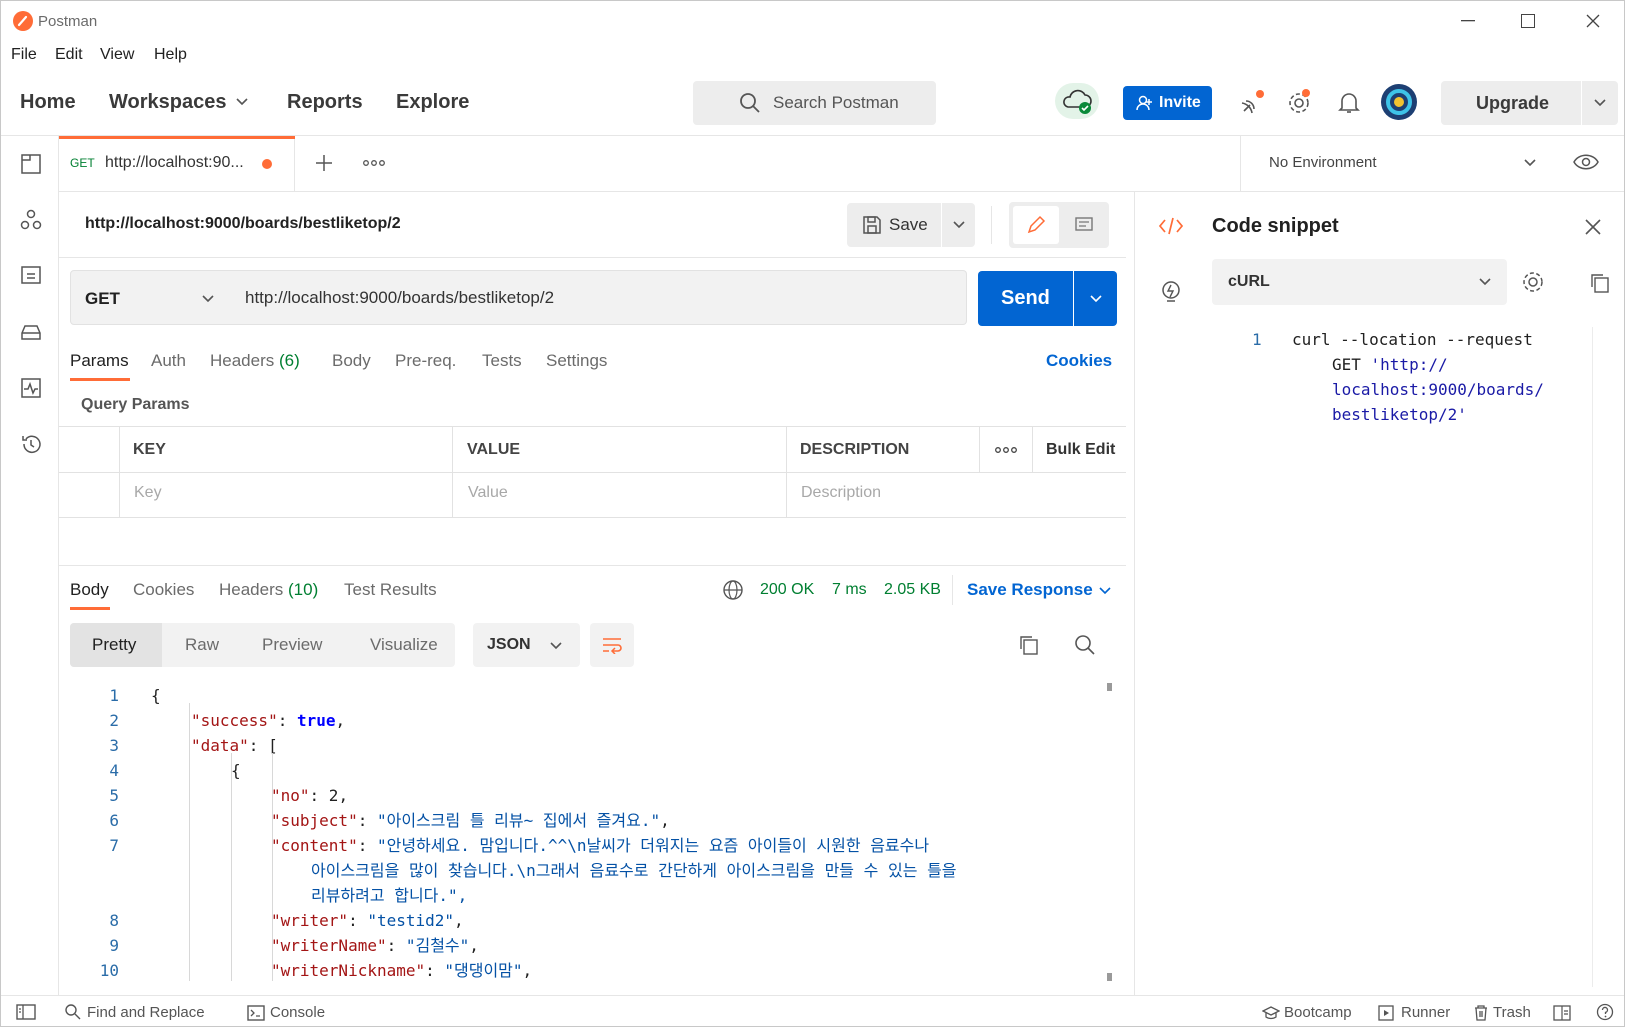 This screenshot has width=1625, height=1027. What do you see at coordinates (24, 55) in the screenshot?
I see `menu-file: File` at bounding box center [24, 55].